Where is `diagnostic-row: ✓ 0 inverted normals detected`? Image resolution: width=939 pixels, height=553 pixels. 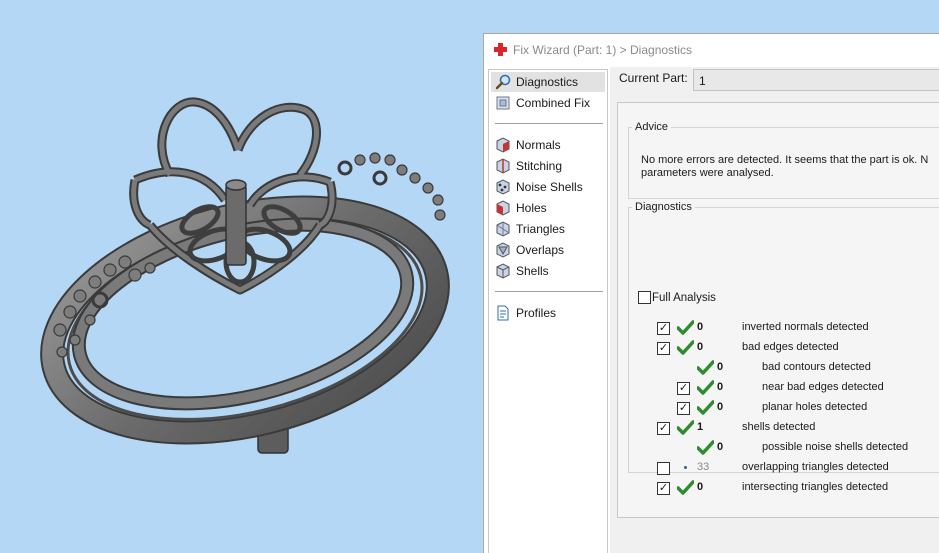
diagnostic-row: ✓ 0 inverted normals detected is located at coordinates (778, 329).